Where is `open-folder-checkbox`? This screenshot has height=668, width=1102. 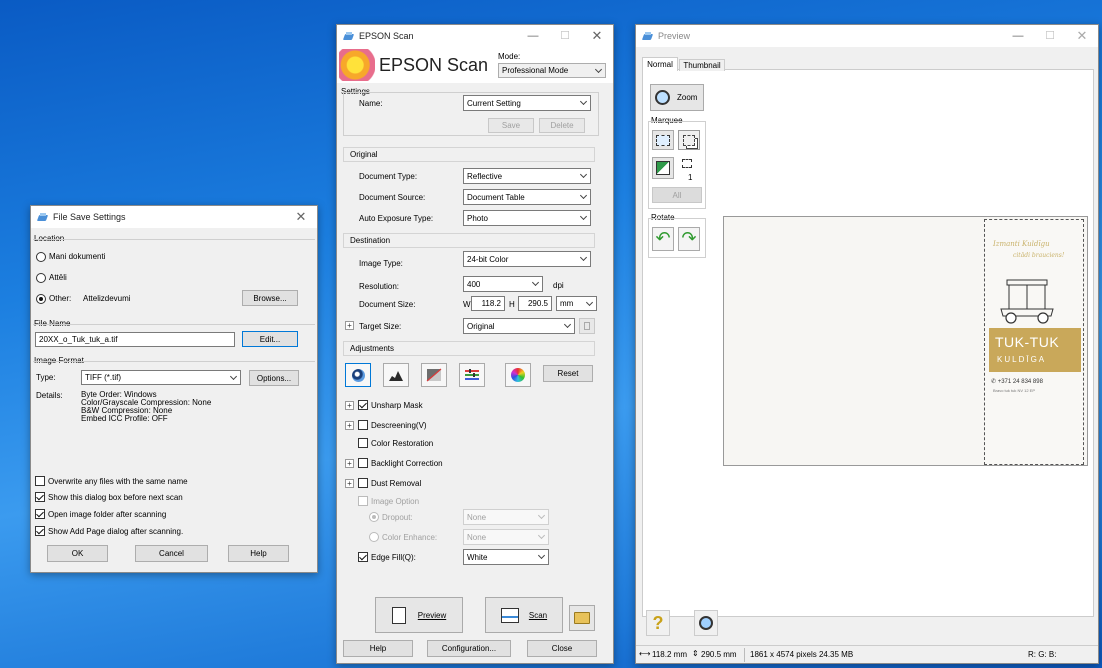 open-folder-checkbox is located at coordinates (40, 514).